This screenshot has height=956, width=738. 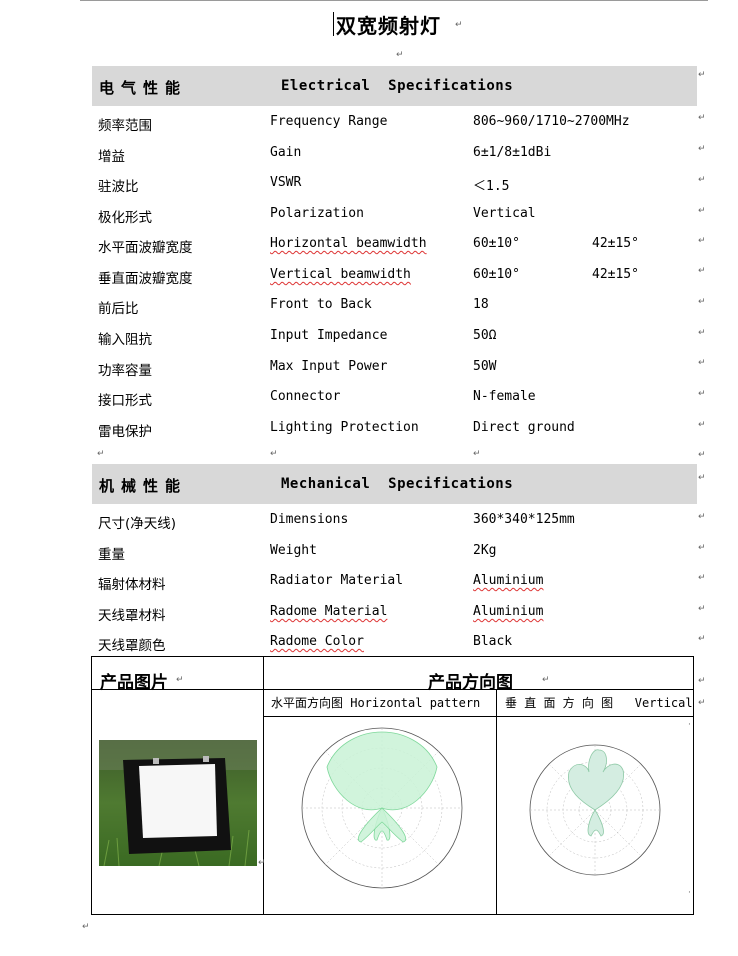 I want to click on spec-label-en: Gain, so click(x=286, y=152).